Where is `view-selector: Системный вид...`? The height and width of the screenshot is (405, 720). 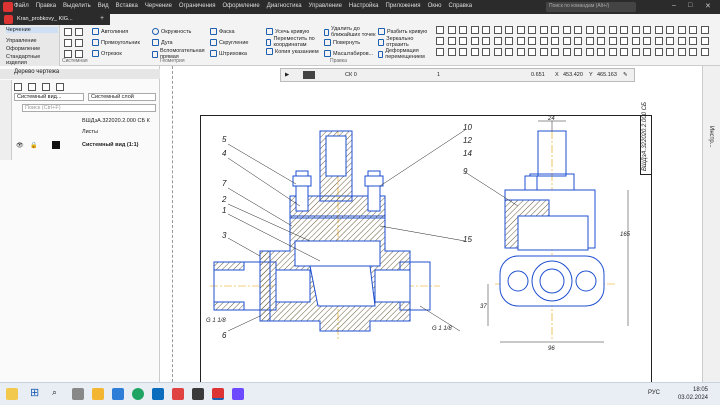 view-selector: Системный вид... is located at coordinates (49, 97).